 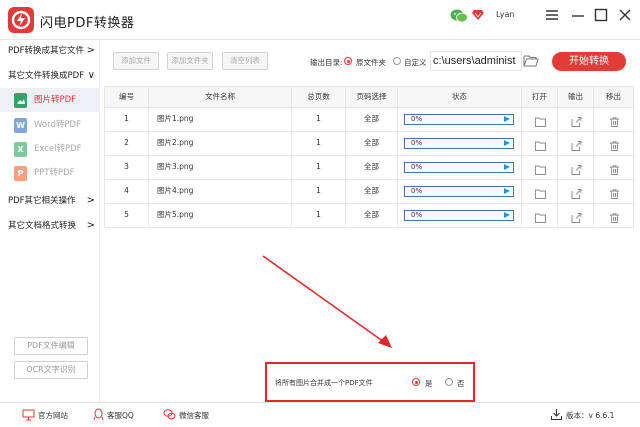 I want to click on output-directory-label: 输出目录:, so click(x=326, y=62).